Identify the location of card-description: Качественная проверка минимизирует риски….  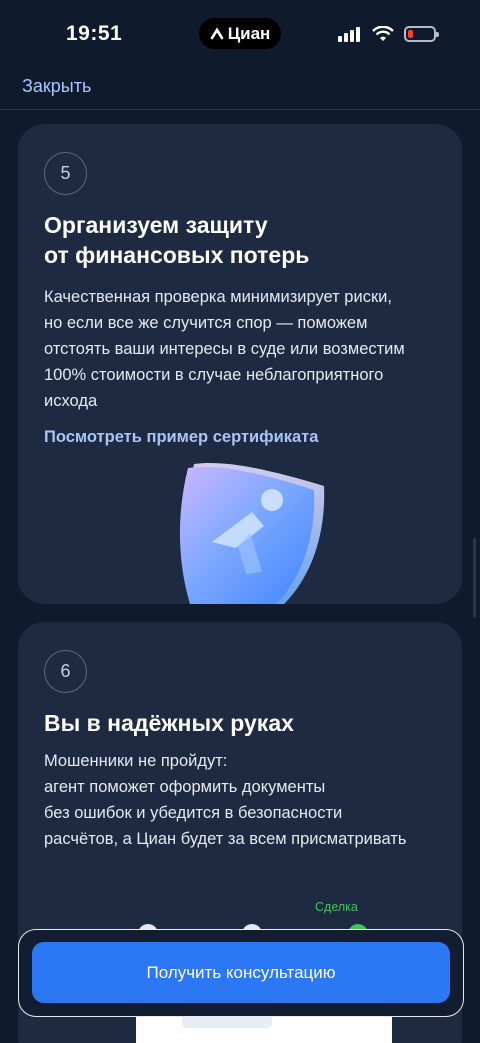
(244, 349).